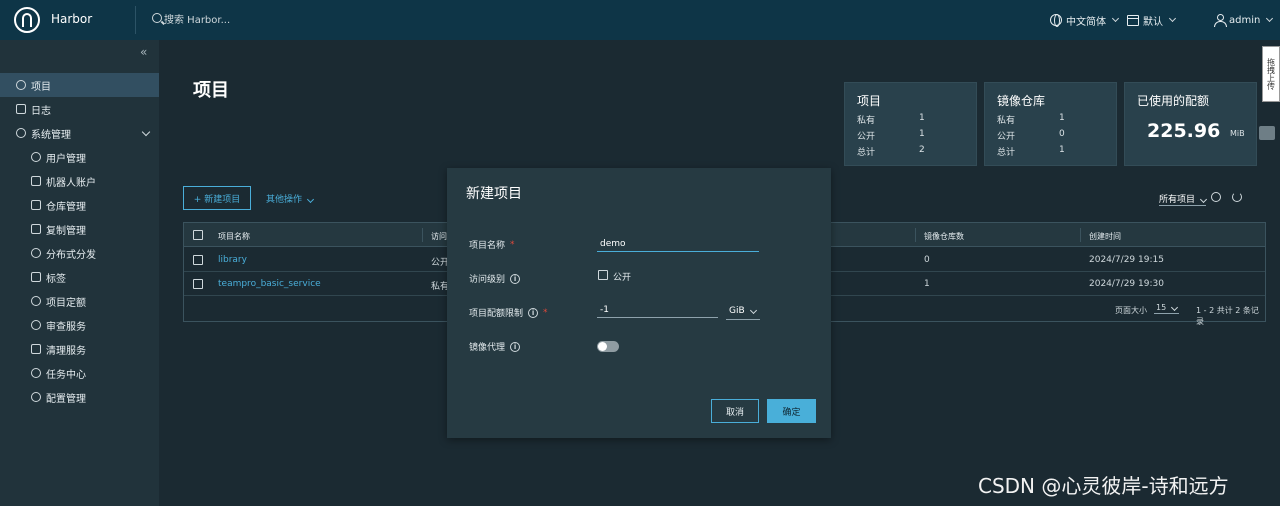 The image size is (1280, 506). What do you see at coordinates (735, 411) in the screenshot?
I see `cancel-button: 取消` at bounding box center [735, 411].